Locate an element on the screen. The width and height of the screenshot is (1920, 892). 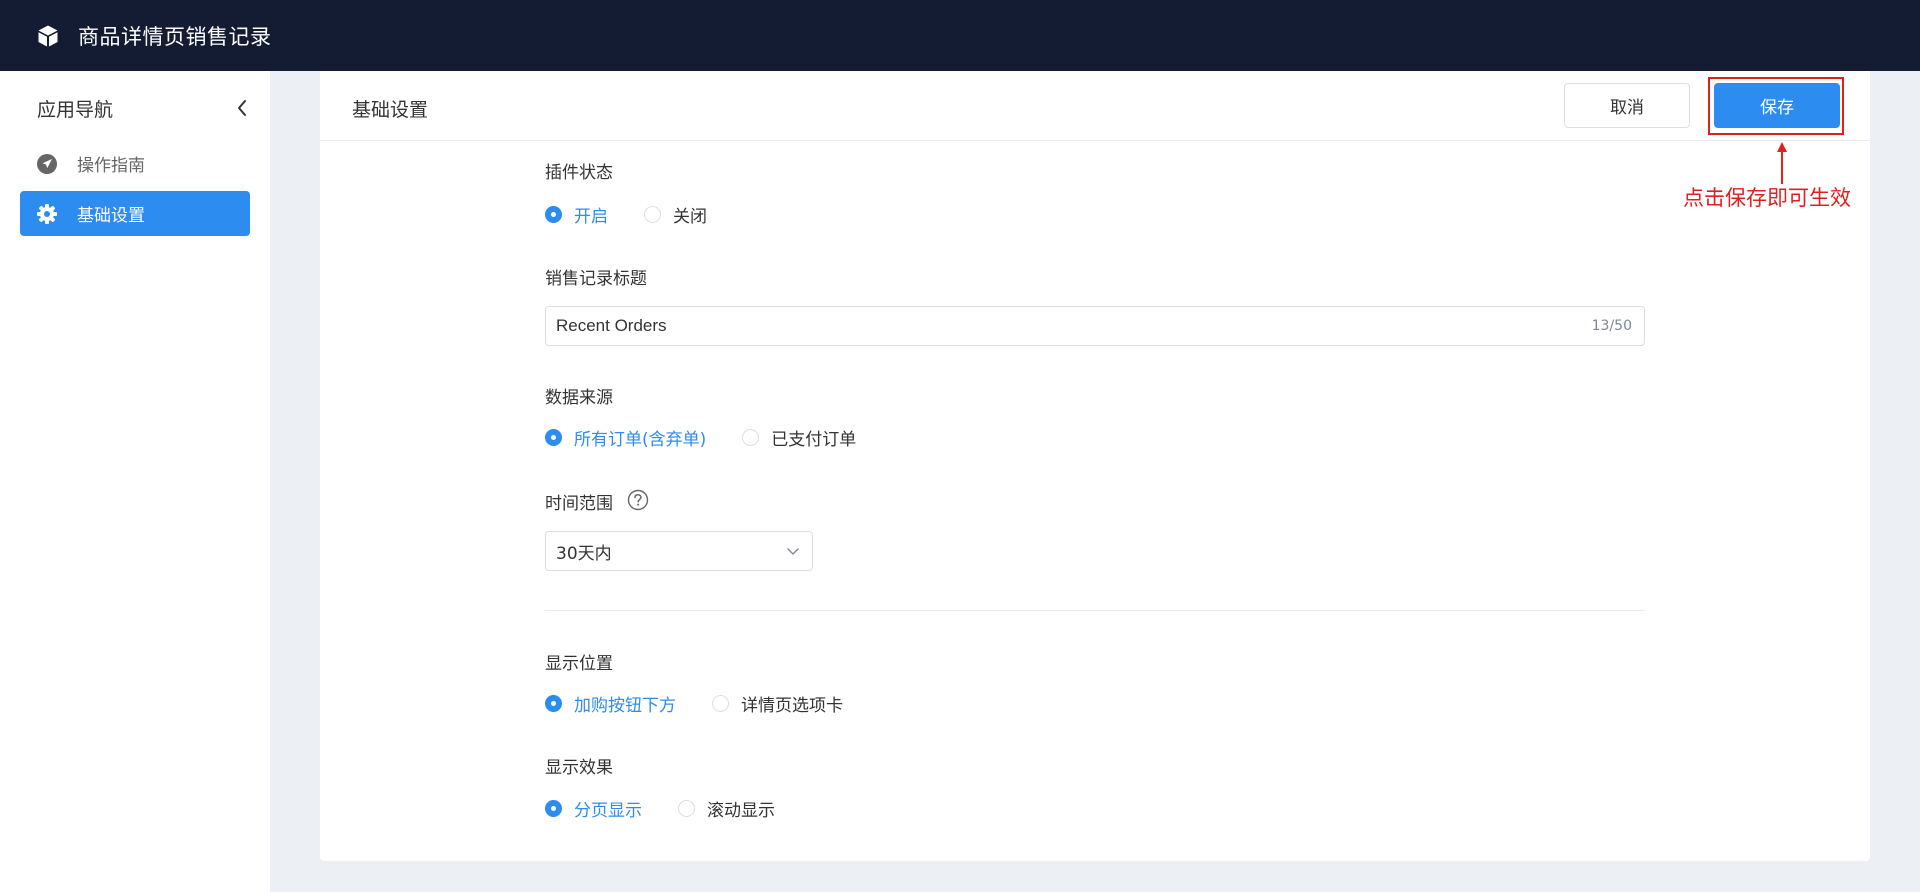
sales-title-input-wrapper: 13/50 is located at coordinates (1095, 326).